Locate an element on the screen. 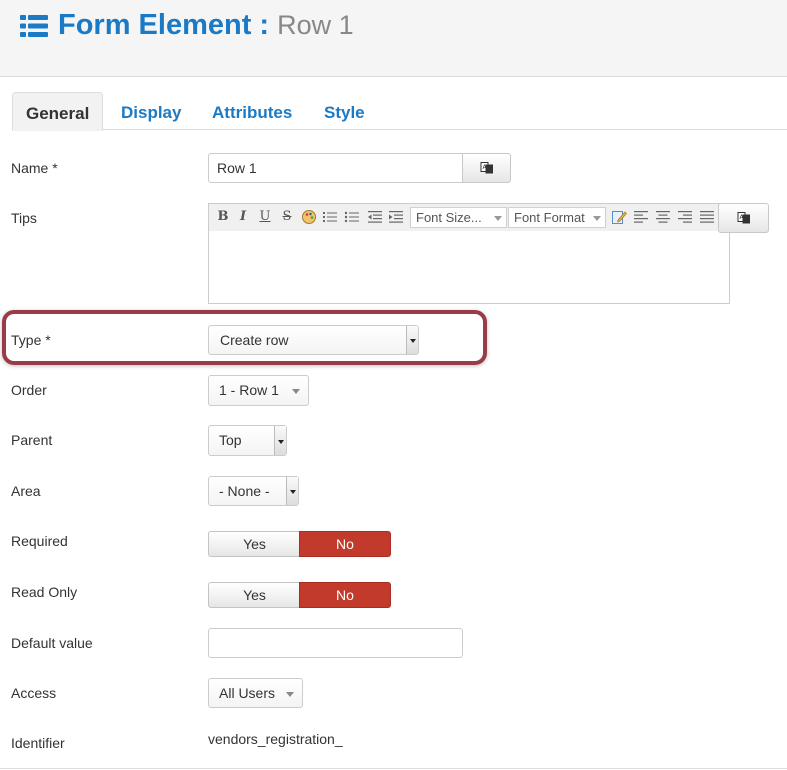 This screenshot has width=787, height=770. identifier-label: Identifier is located at coordinates (38, 743).